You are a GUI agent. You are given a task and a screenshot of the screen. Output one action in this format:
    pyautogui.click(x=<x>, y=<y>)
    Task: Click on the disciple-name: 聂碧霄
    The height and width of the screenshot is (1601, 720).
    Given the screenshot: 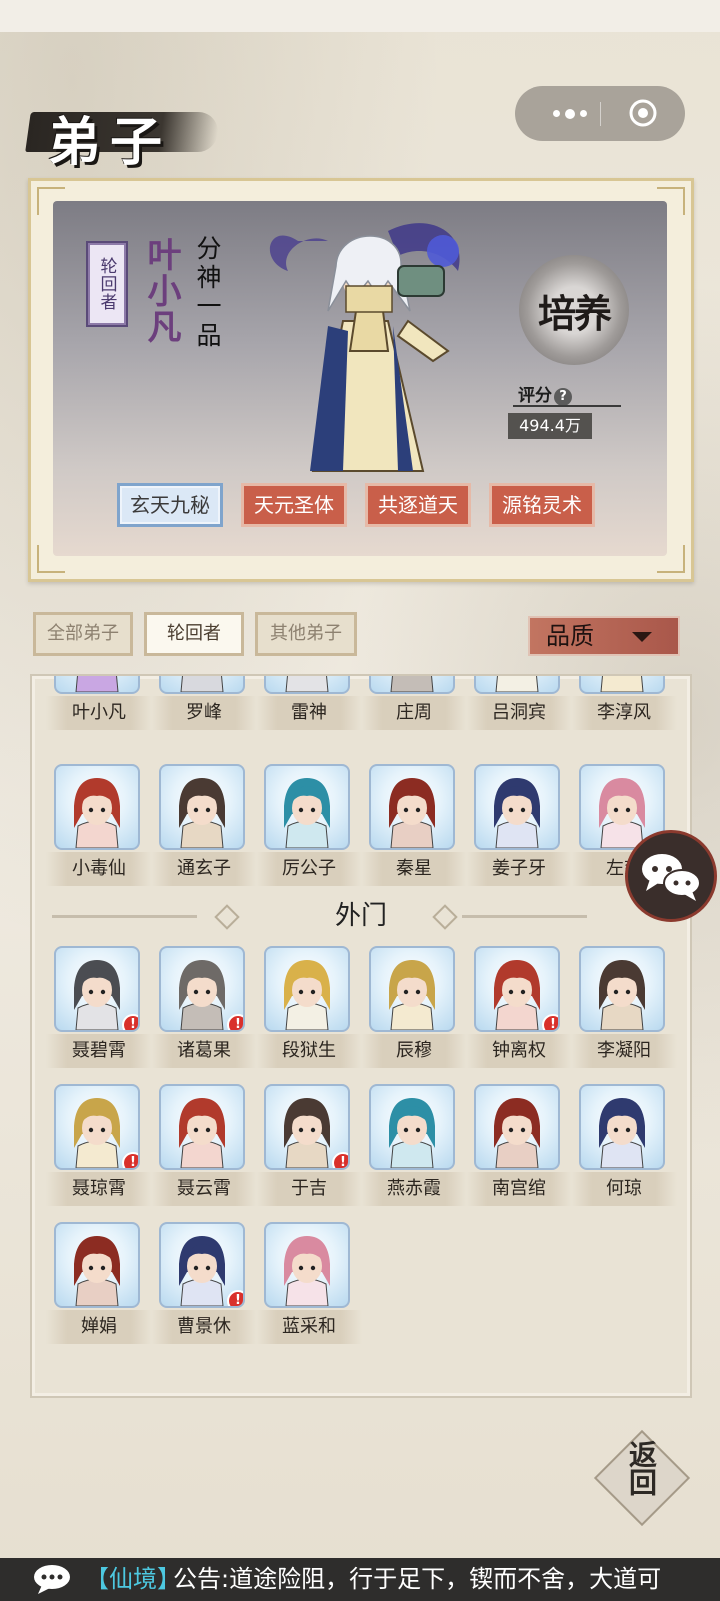 What is the action you would take?
    pyautogui.click(x=99, y=1051)
    